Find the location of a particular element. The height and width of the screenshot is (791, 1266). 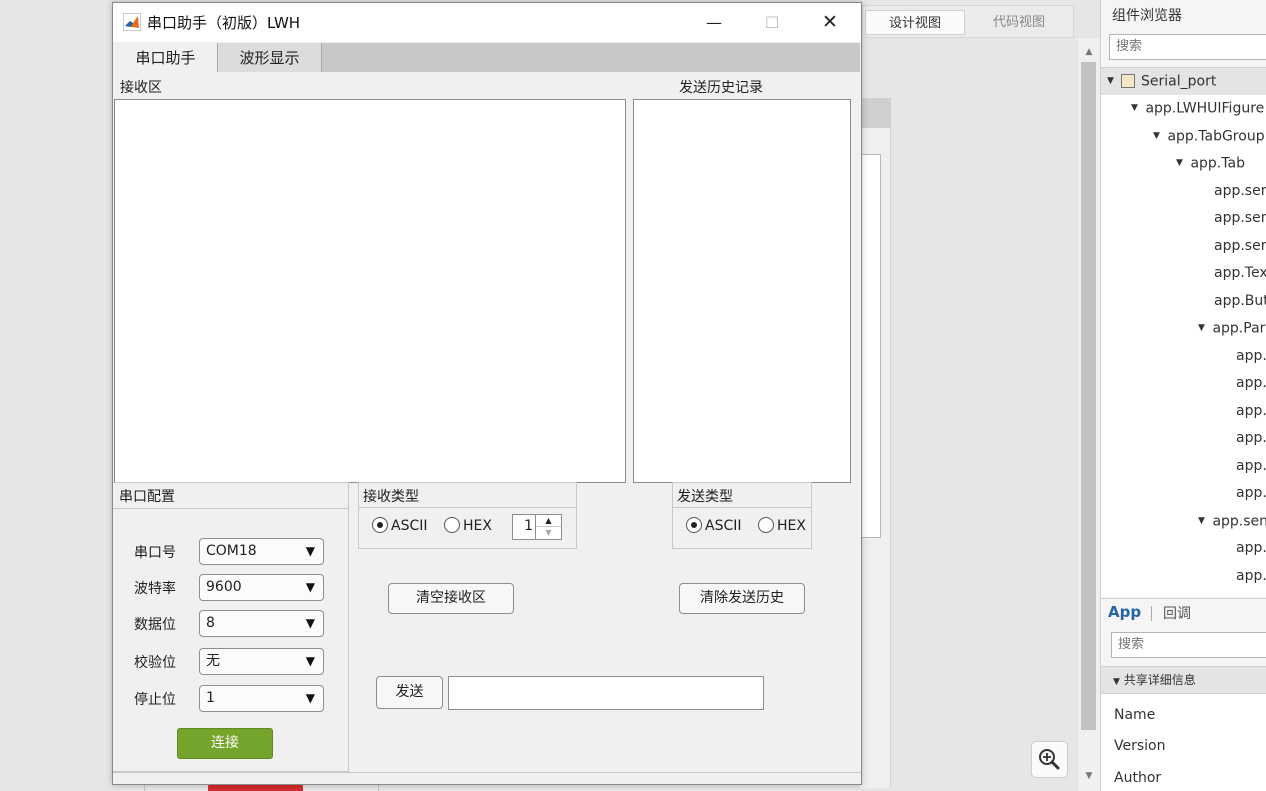

tree-item: ▼ app.LWHUIFigure is located at coordinates (1182, 108).